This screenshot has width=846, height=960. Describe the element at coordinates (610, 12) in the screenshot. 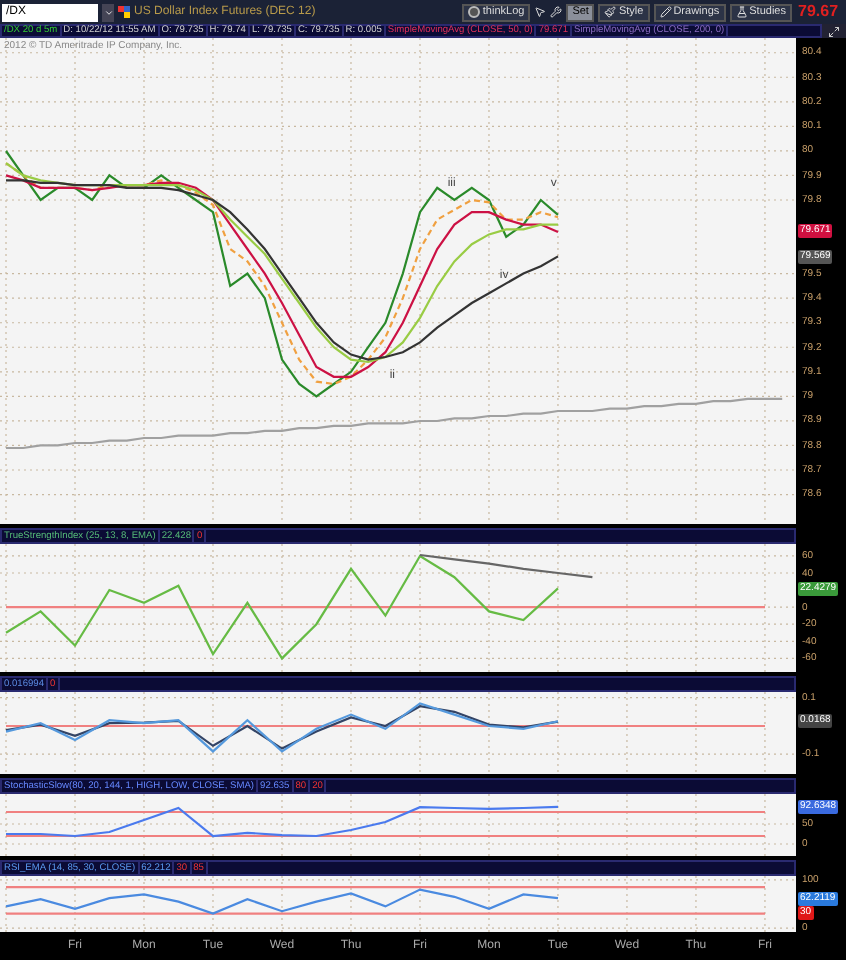

I see `brush-icon` at that location.